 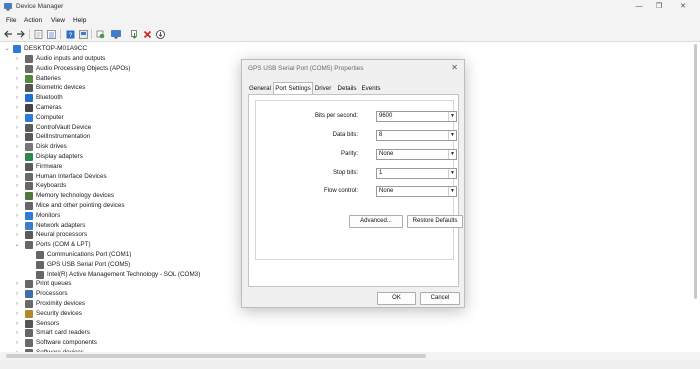 I want to click on tree-category: ⌄ Ports (COM & LPT), so click(x=115, y=245).